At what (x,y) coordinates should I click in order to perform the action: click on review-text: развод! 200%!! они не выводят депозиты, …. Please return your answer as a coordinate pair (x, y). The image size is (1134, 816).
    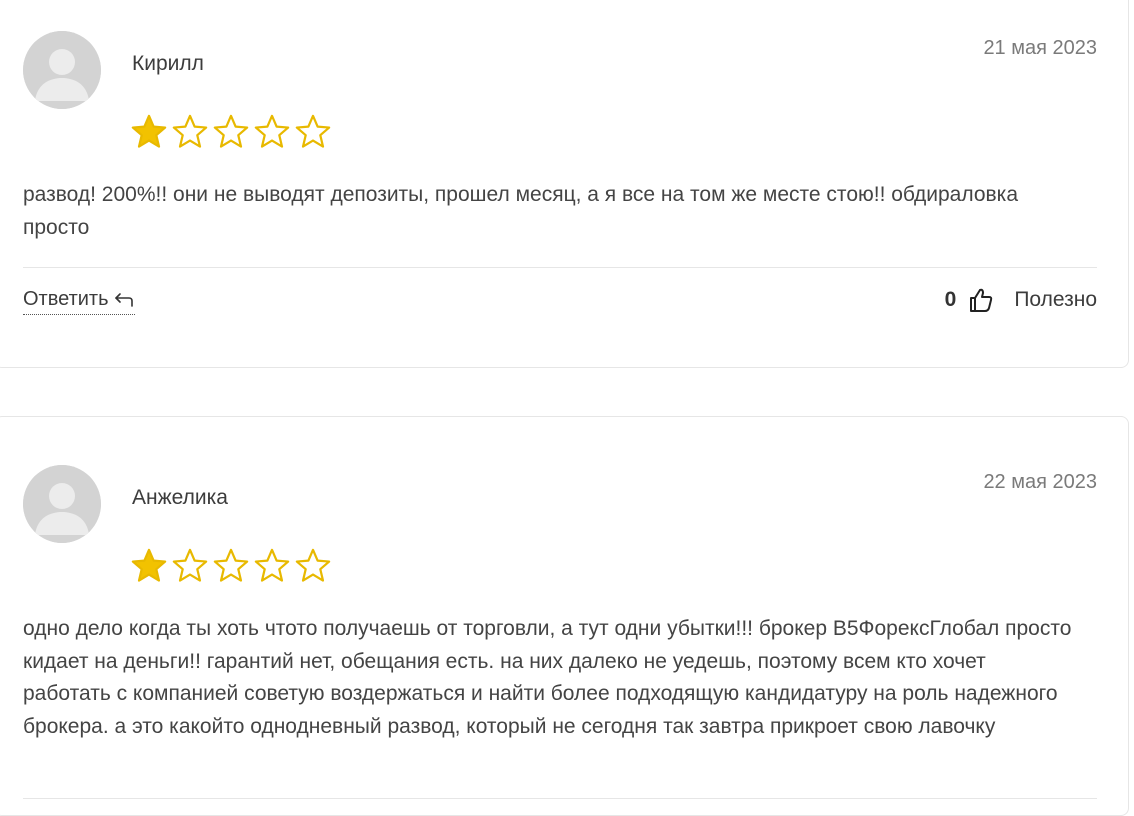
    Looking at the image, I should click on (521, 211).